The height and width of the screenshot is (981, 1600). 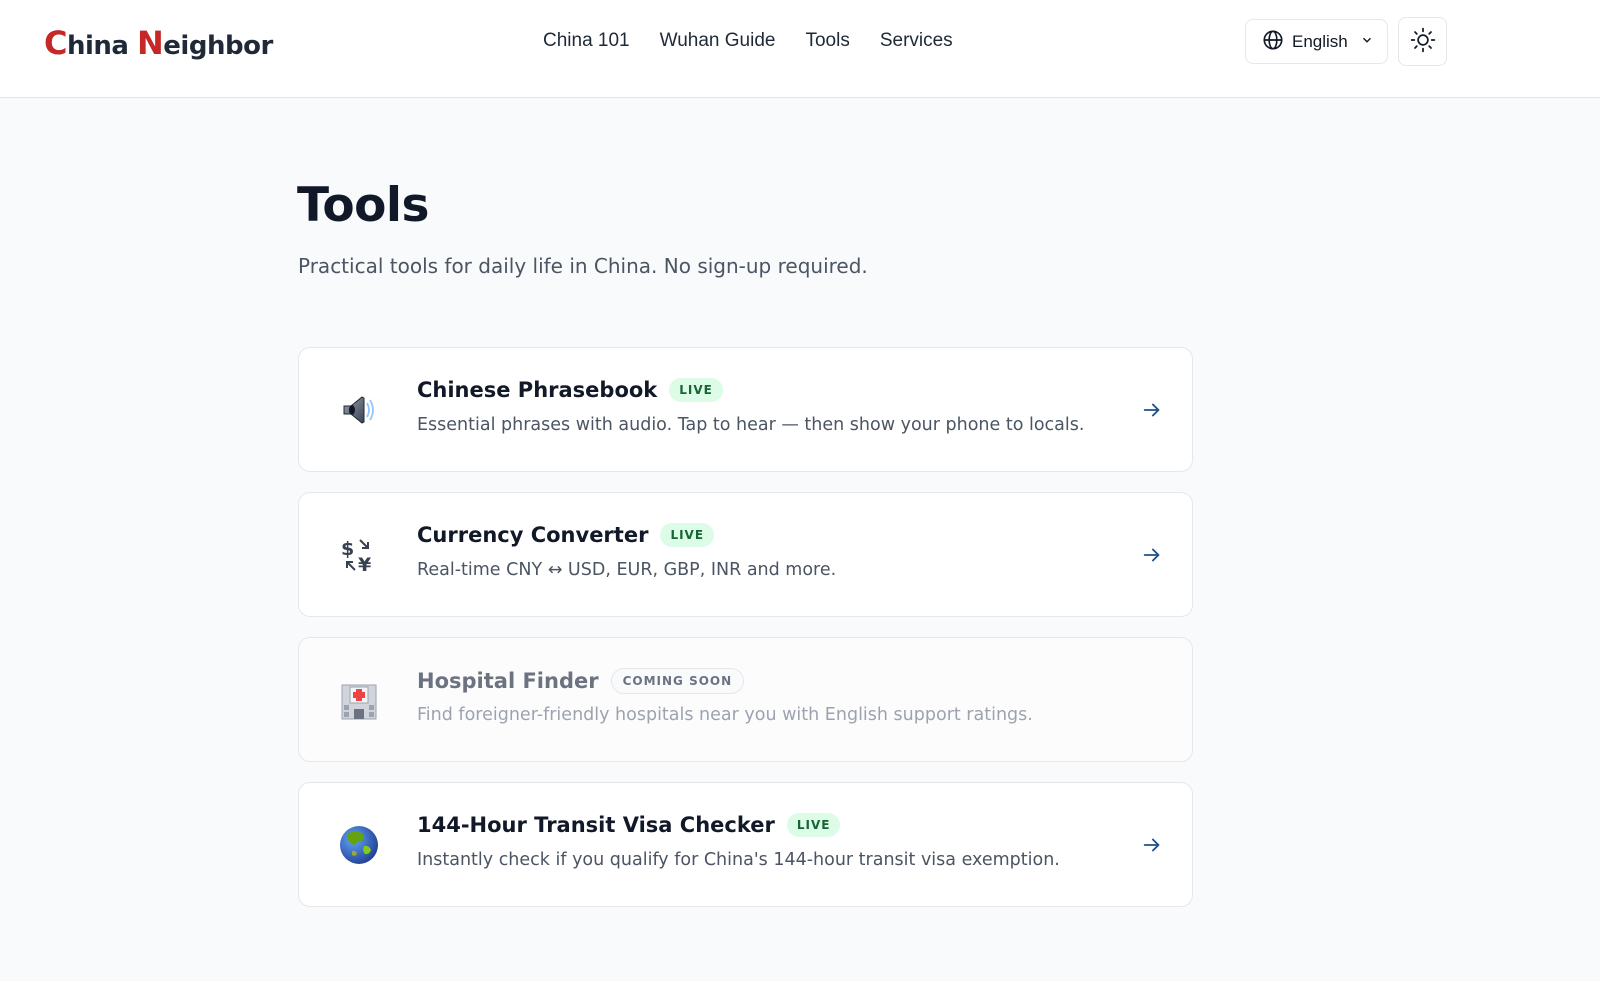 I want to click on chevron-down-icon, so click(x=1367, y=41).